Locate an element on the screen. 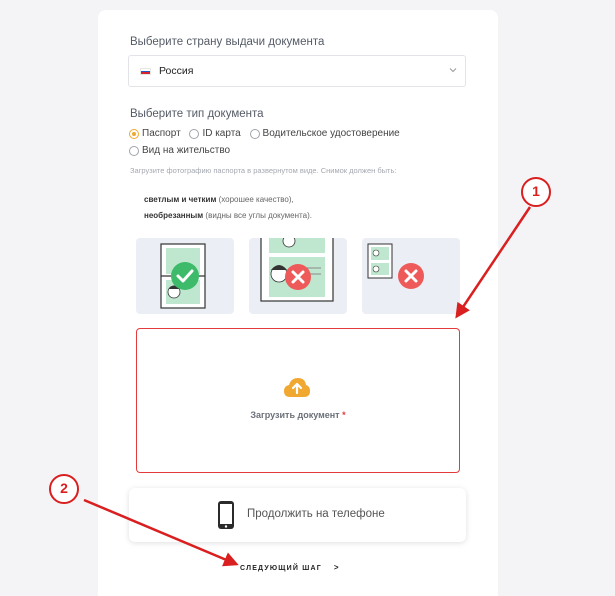 The image size is (615, 596). radio-driver-license: Водительское удостоверение is located at coordinates (324, 134).